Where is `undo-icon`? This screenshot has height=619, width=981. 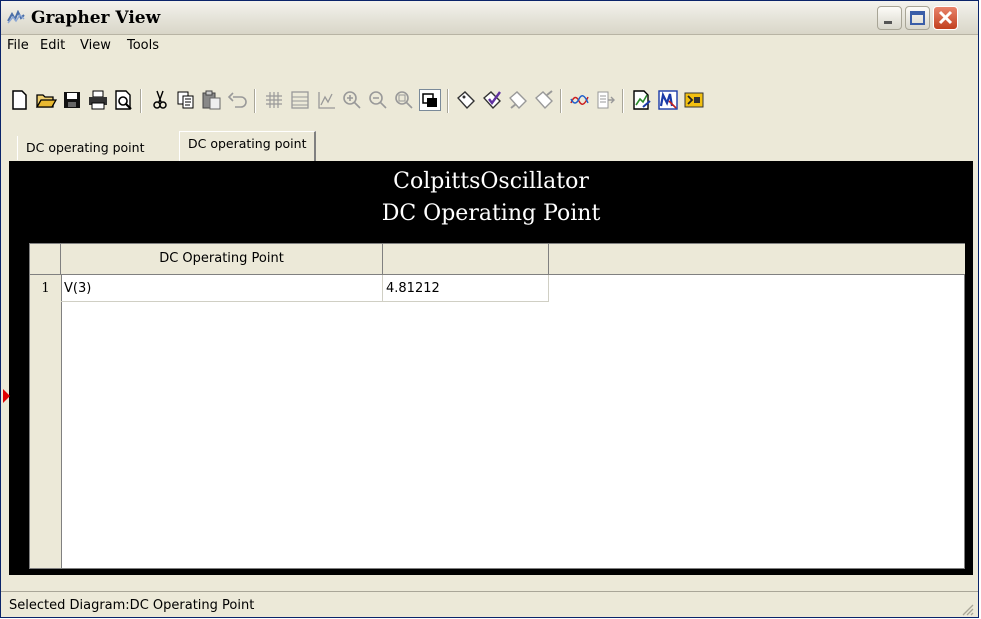 undo-icon is located at coordinates (238, 100).